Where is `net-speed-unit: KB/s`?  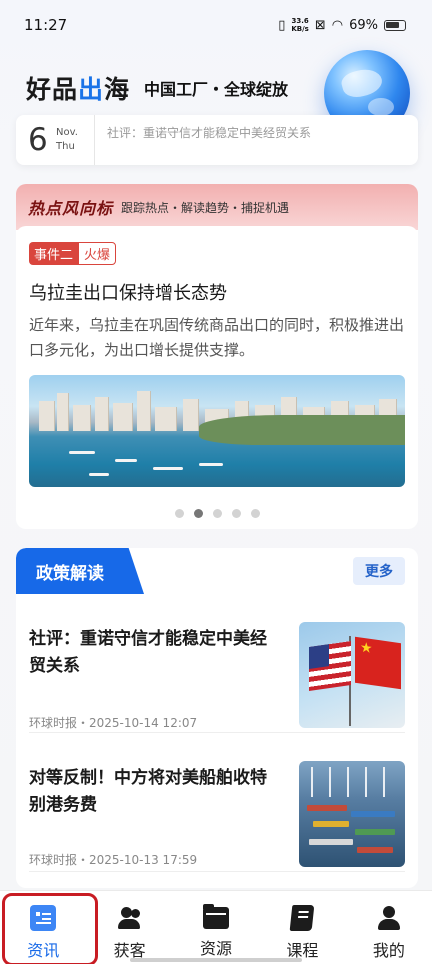 net-speed-unit: KB/s is located at coordinates (300, 29).